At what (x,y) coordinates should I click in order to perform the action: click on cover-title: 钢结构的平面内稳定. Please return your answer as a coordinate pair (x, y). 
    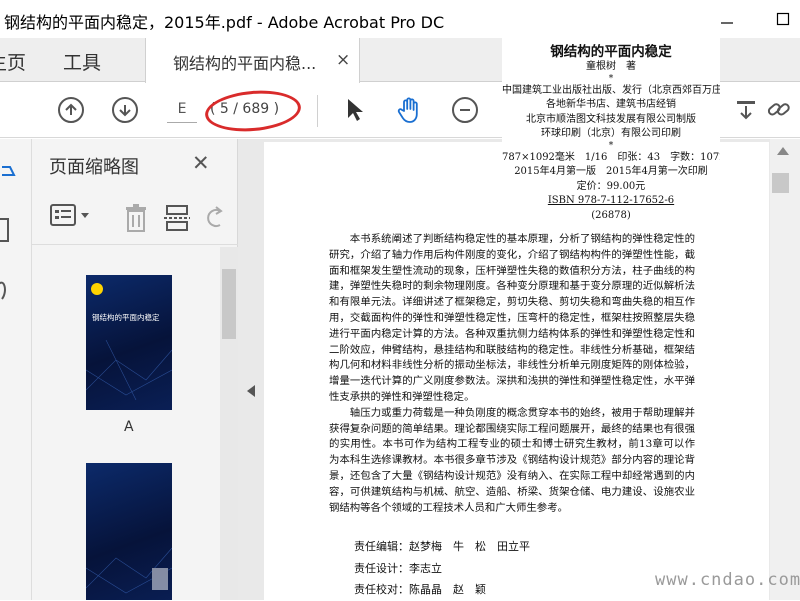
    Looking at the image, I should click on (126, 317).